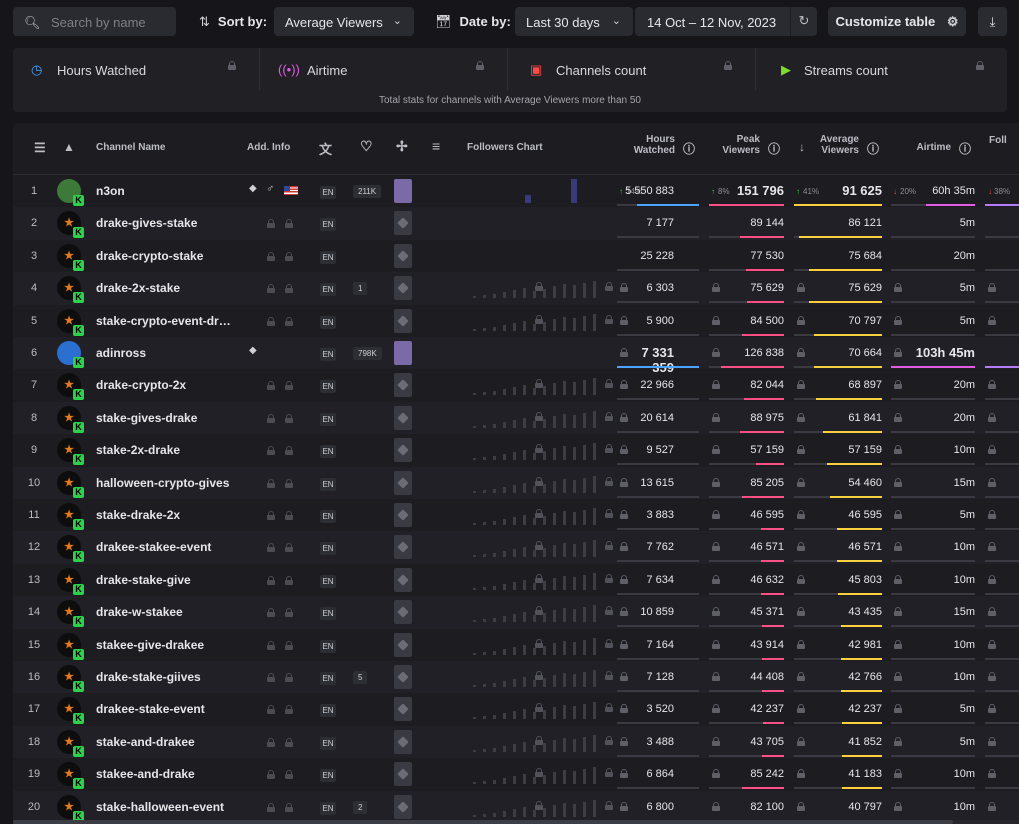 This screenshot has width=1019, height=824. What do you see at coordinates (881, 69) in the screenshot?
I see `stat-streams-count: ▶ Streams count` at bounding box center [881, 69].